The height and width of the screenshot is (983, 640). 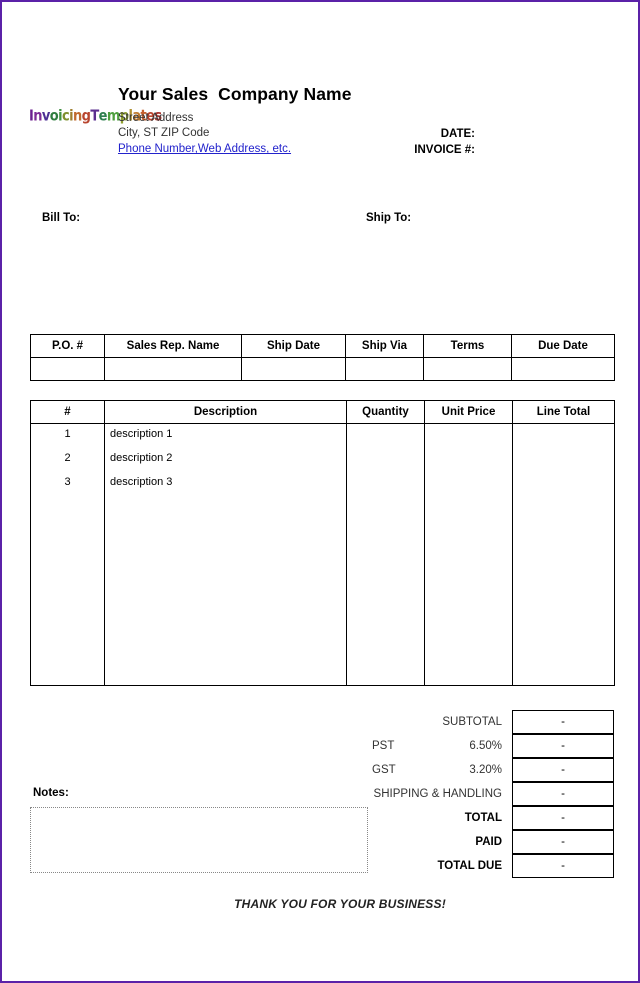 I want to click on company-address-line-1: Street Address, so click(x=156, y=118).